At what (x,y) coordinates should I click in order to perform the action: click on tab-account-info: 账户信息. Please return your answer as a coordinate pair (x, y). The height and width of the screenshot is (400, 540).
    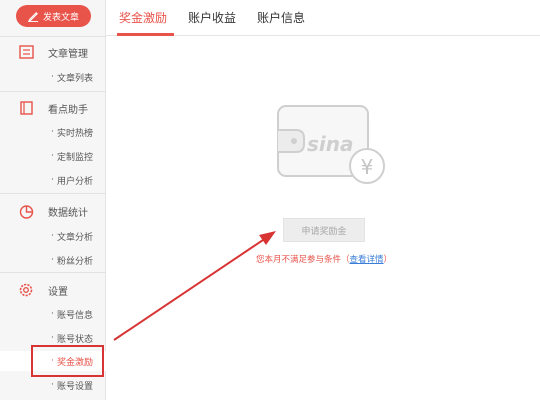
    Looking at the image, I should click on (281, 17).